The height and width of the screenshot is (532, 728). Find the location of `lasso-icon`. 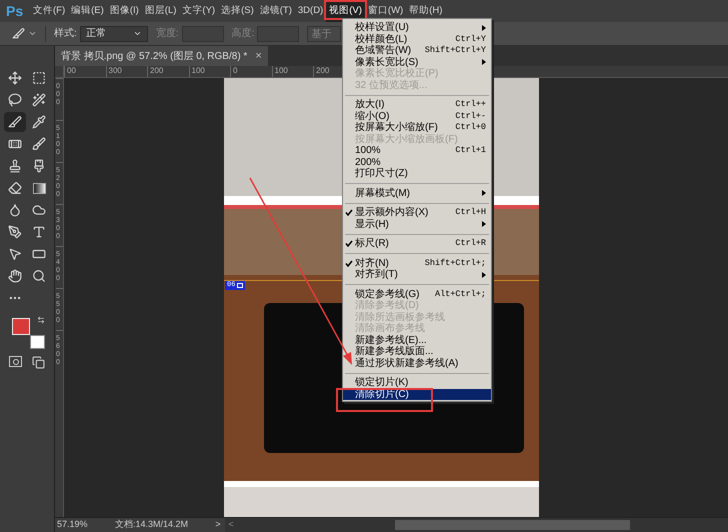

lasso-icon is located at coordinates (15, 100).